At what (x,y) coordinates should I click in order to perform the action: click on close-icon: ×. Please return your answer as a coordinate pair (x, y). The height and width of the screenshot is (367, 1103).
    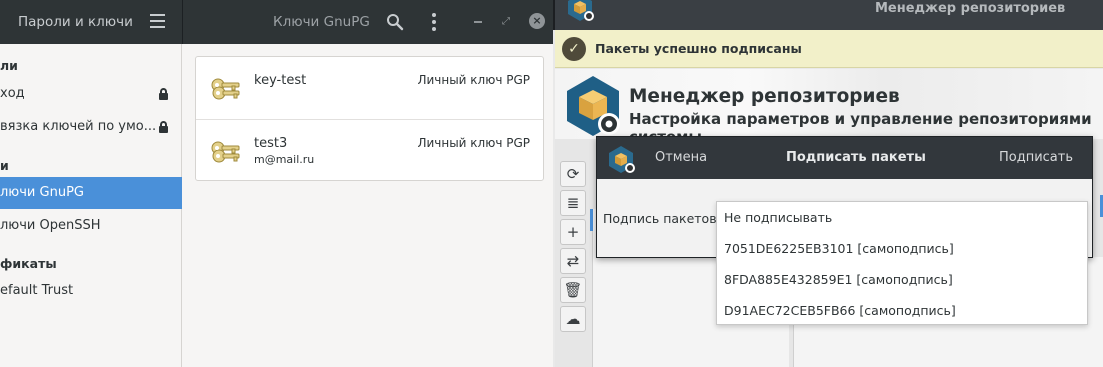
    Looking at the image, I should click on (537, 21).